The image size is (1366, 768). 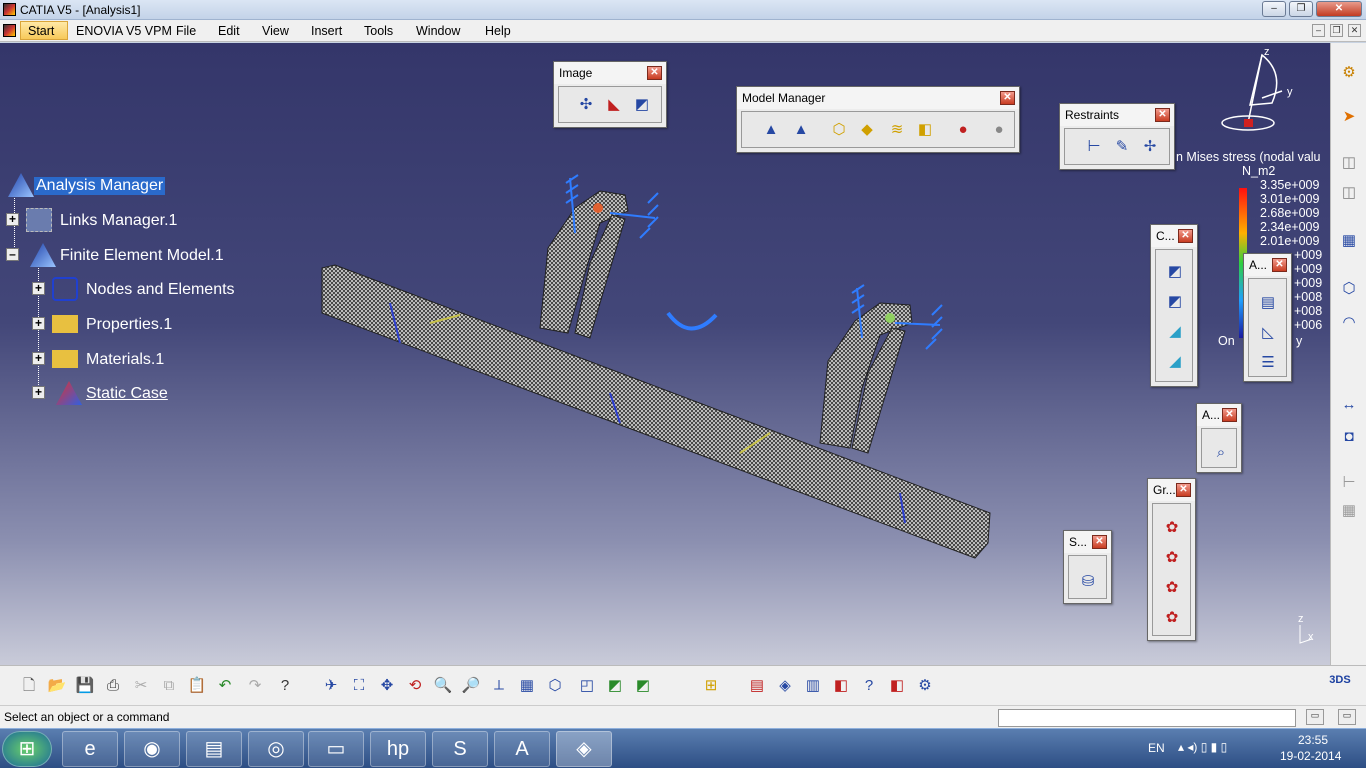 I want to click on solid-property-icon: ⬡, so click(x=839, y=130).